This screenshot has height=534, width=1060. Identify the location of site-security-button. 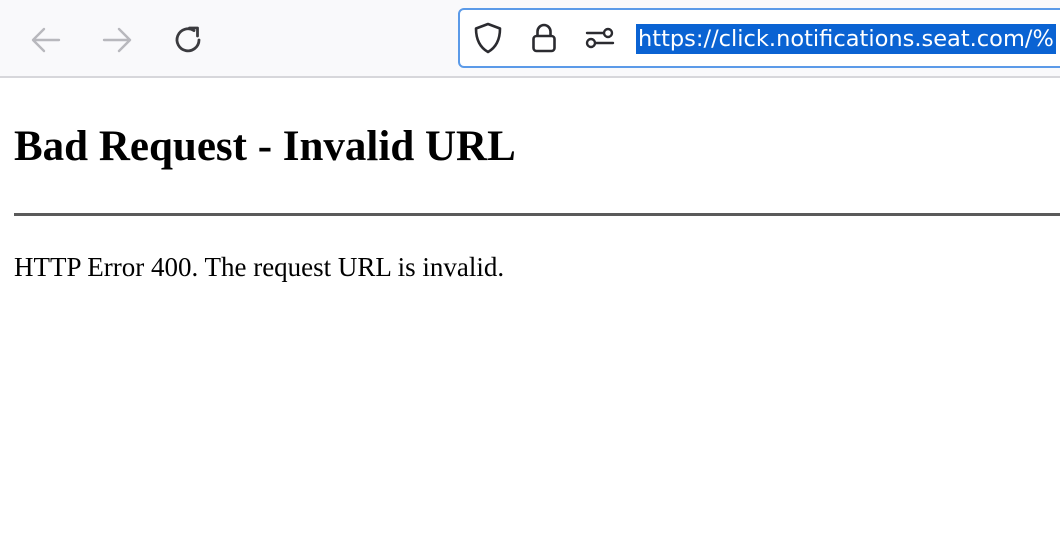
(544, 38).